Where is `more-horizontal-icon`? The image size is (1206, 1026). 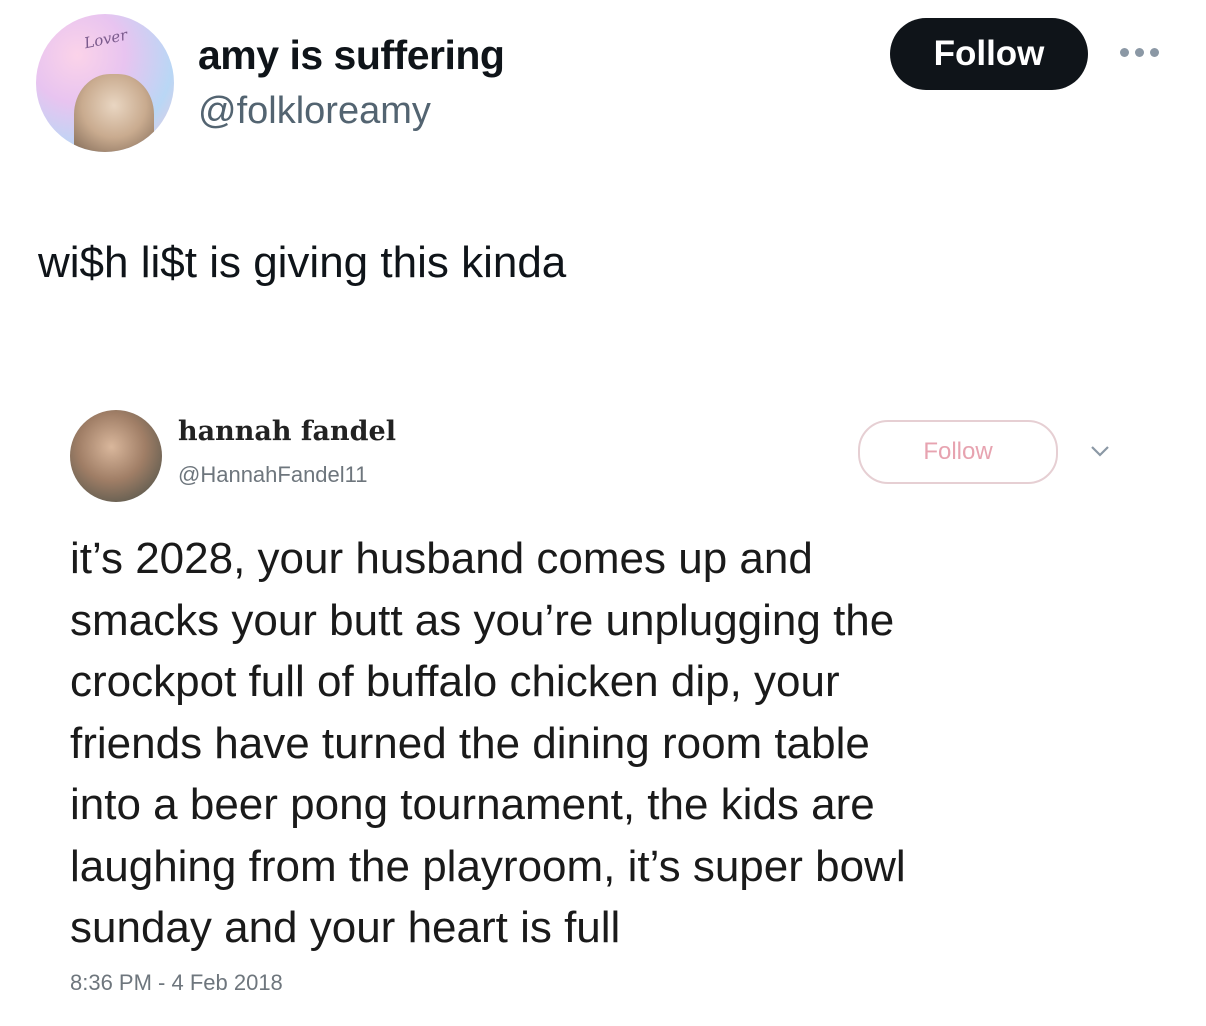 more-horizontal-icon is located at coordinates (1143, 52).